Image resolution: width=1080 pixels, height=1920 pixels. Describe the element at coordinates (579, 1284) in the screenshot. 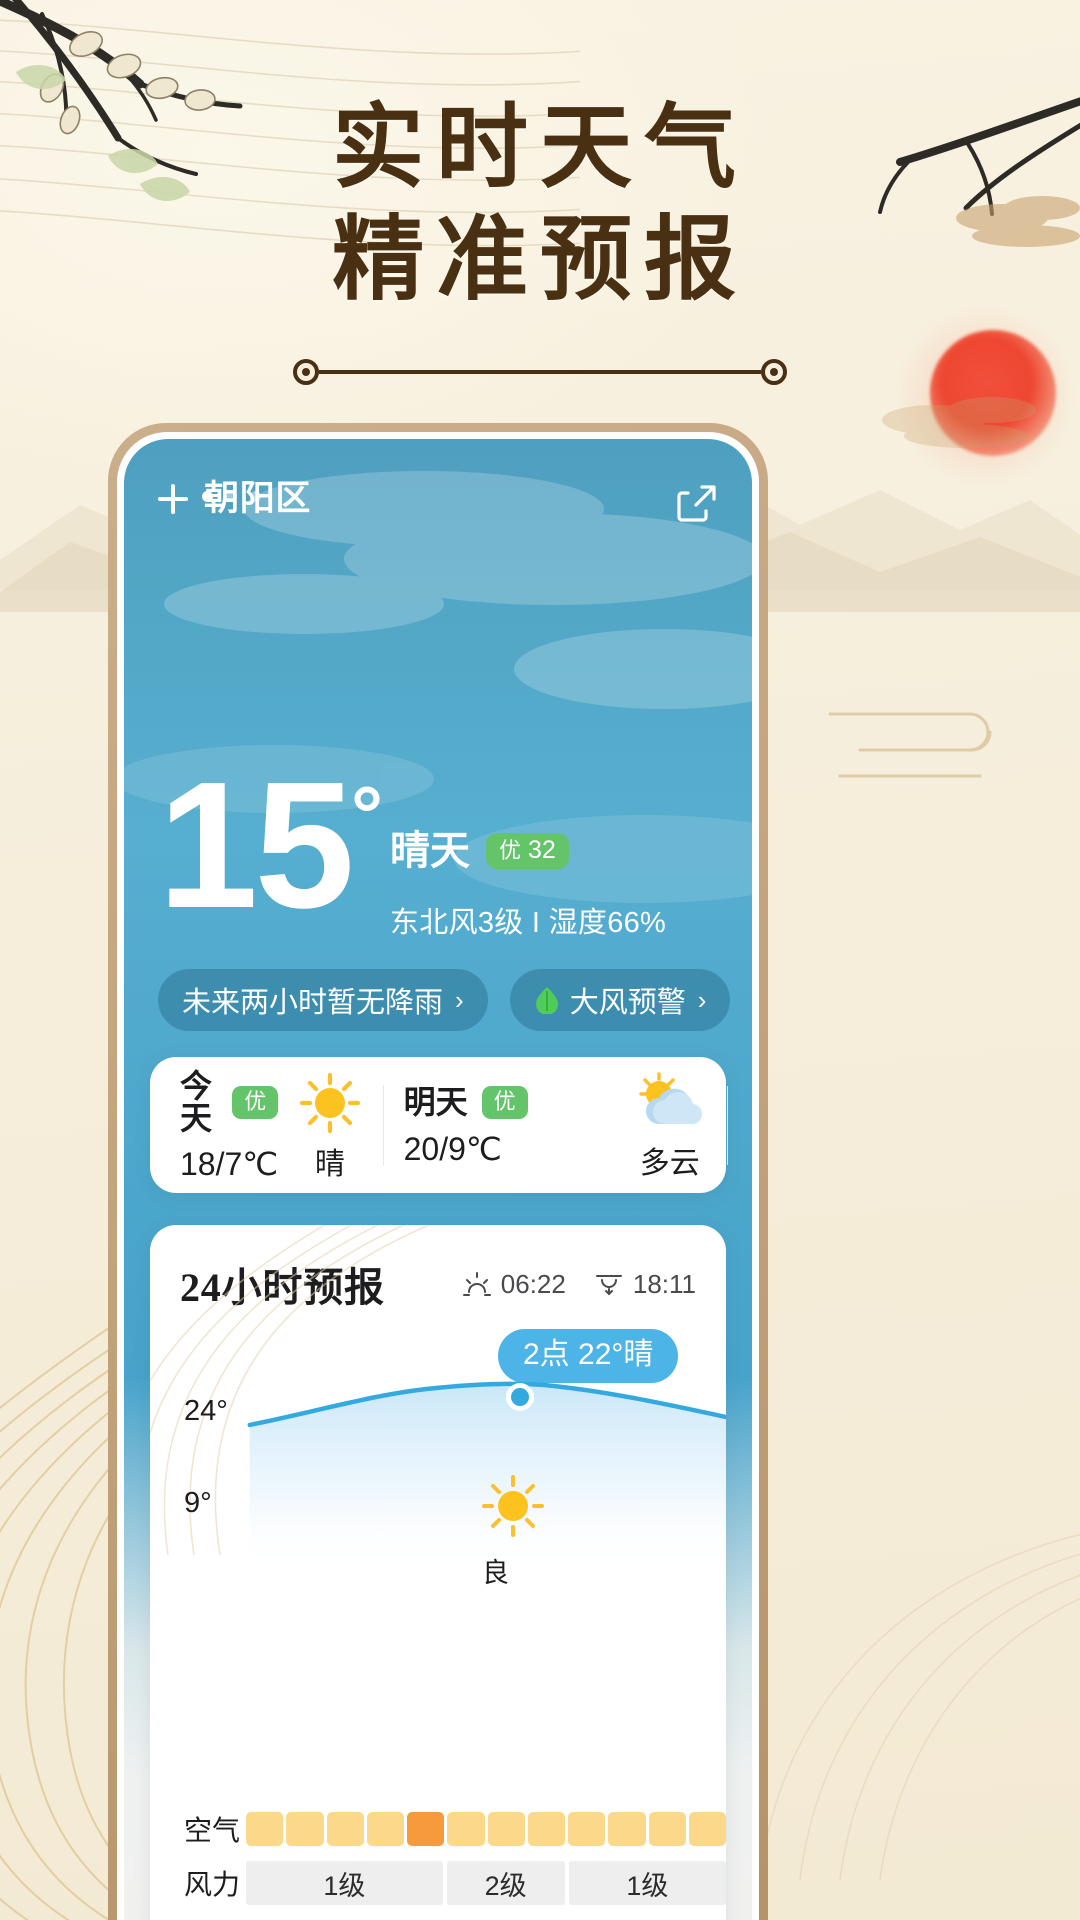

I see `sun-times-group: 06:22 18:11` at that location.